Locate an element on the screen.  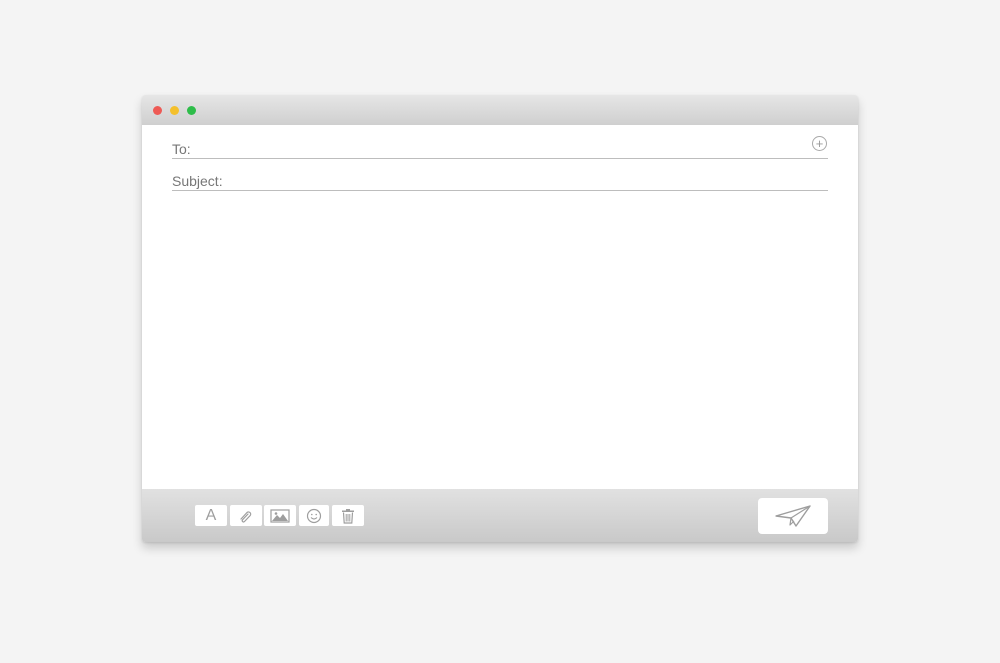
zoom-window-button is located at coordinates (191, 110).